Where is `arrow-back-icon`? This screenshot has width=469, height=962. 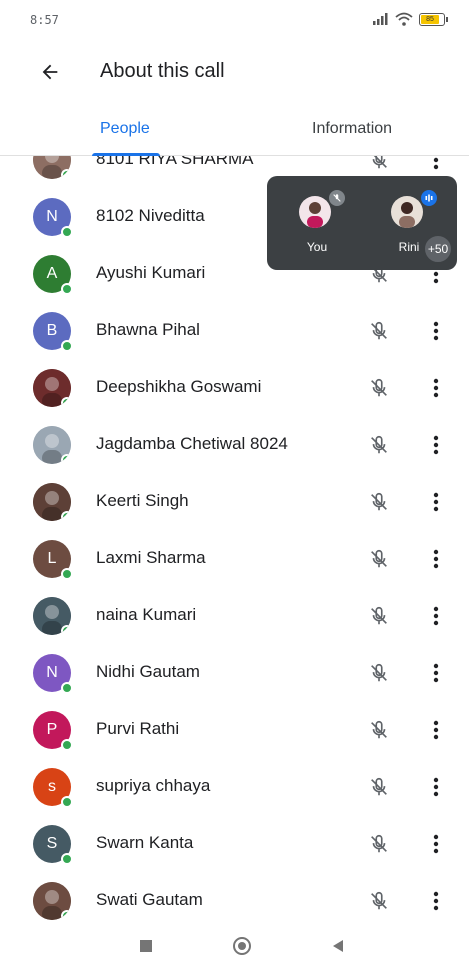 arrow-back-icon is located at coordinates (50, 72).